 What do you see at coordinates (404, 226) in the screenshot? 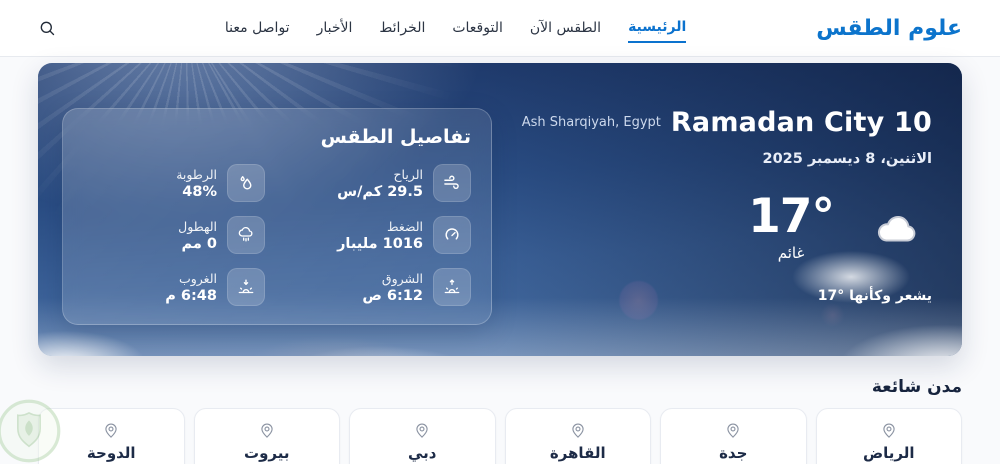
I see `detail-label: الضغط` at bounding box center [404, 226].